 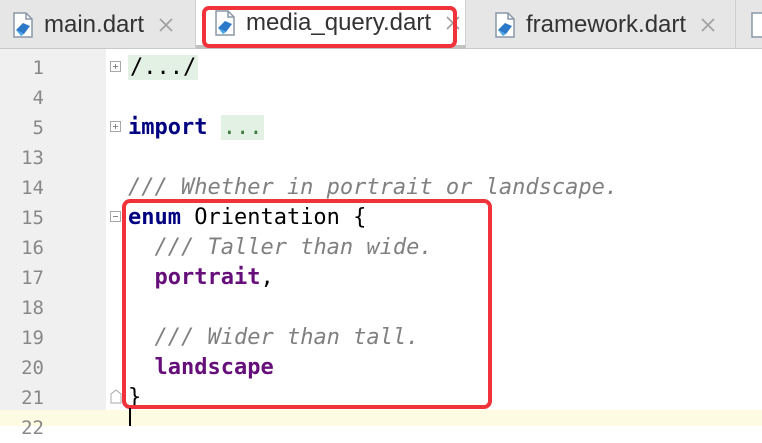 I want to click on line-number: 21, so click(x=32, y=398).